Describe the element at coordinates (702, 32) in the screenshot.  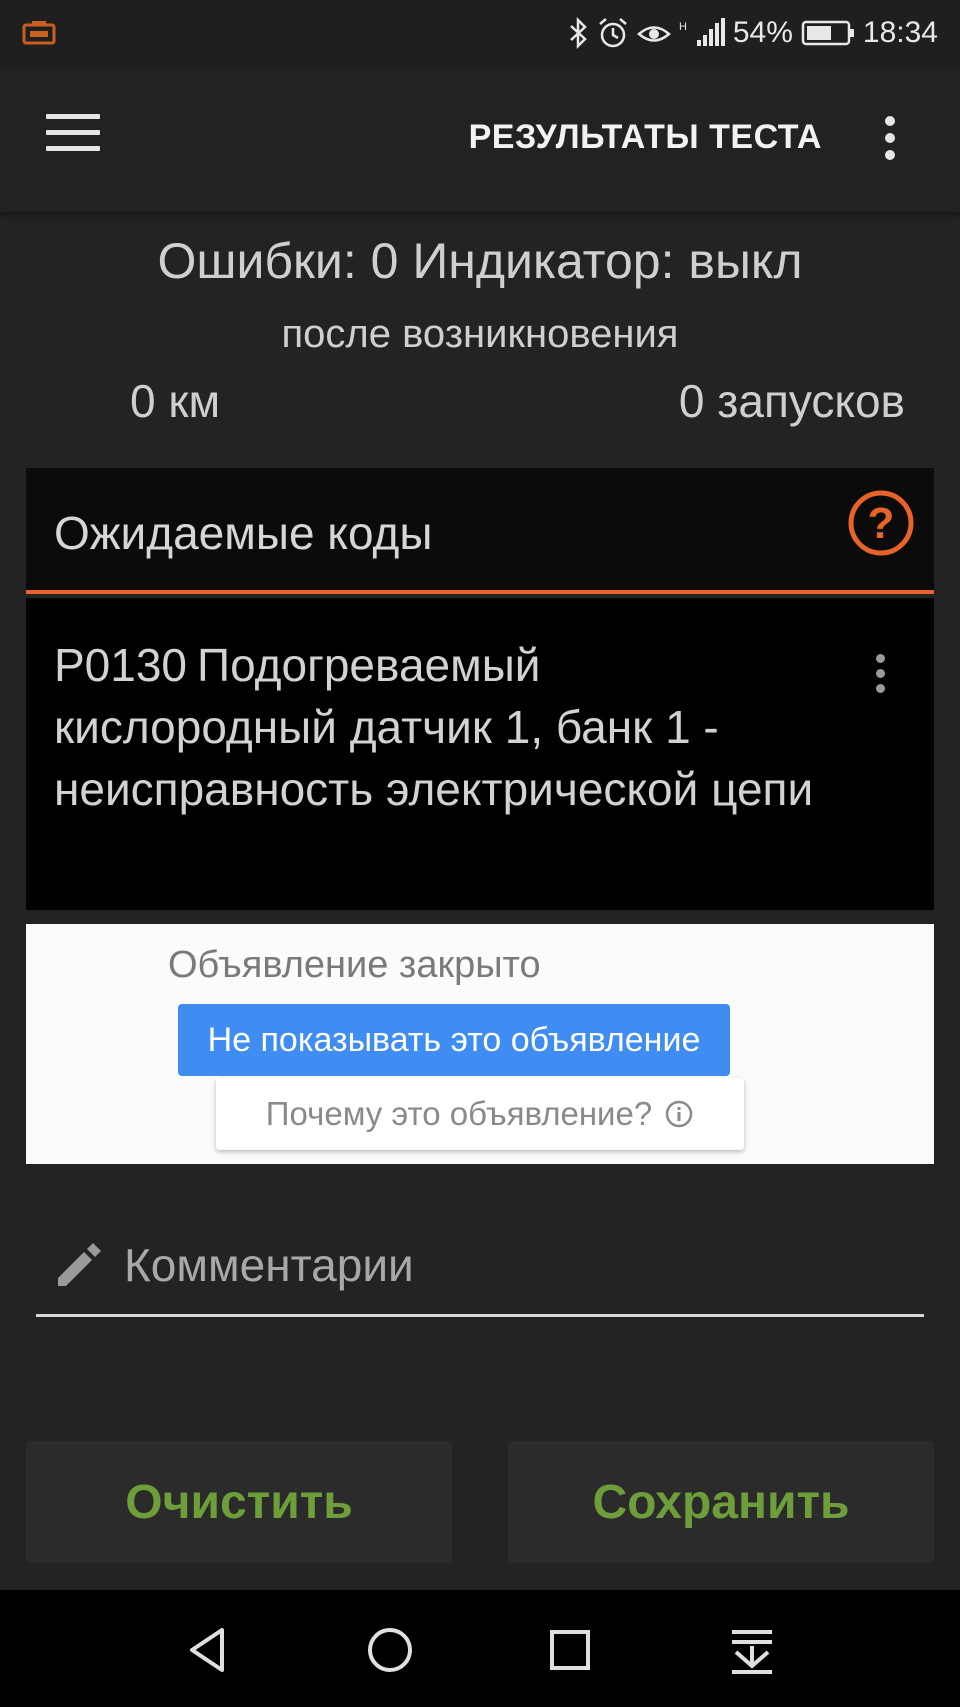
I see `signal-icon: H` at that location.